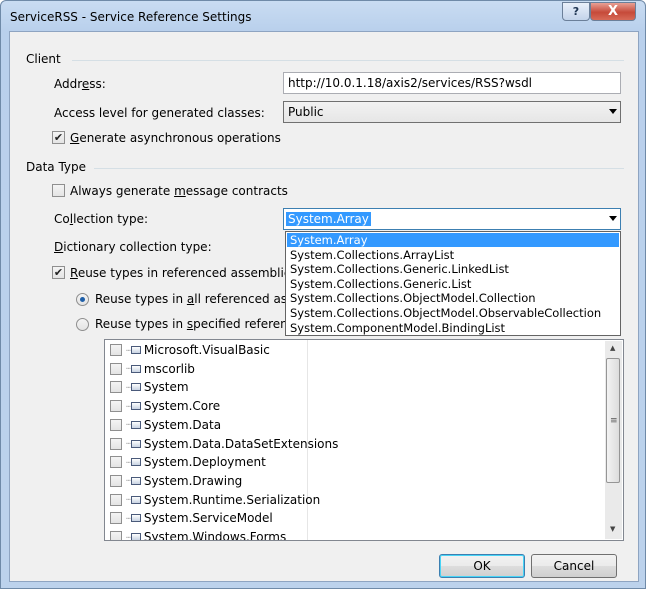  I want to click on assembly-name: System.ServiceModel, so click(208, 518).